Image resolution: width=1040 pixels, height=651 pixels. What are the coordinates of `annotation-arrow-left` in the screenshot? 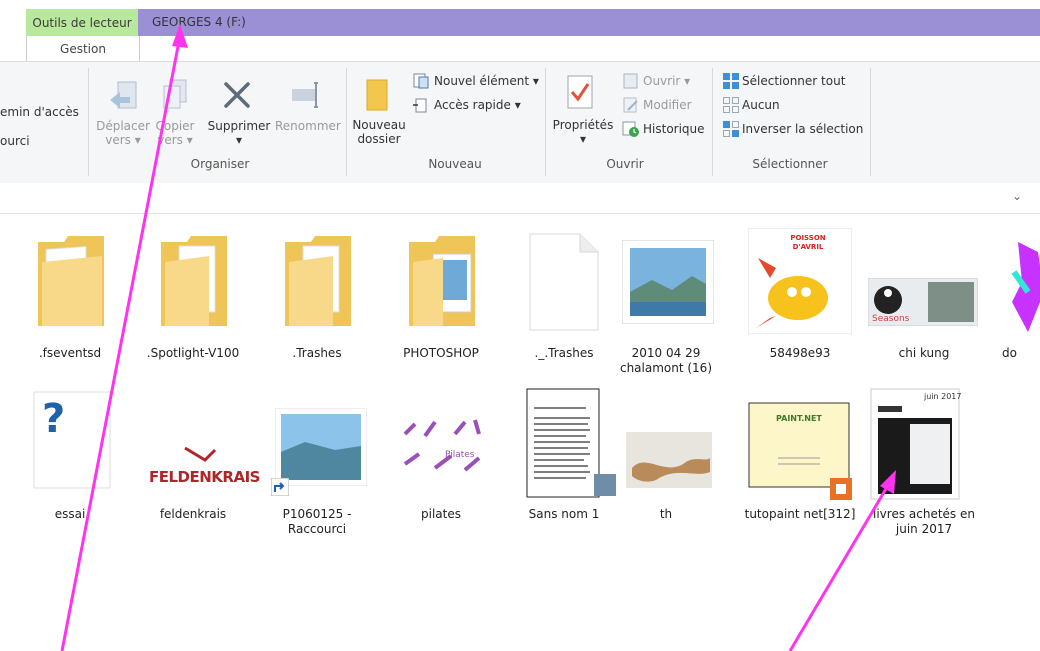 It's located at (124, 337).